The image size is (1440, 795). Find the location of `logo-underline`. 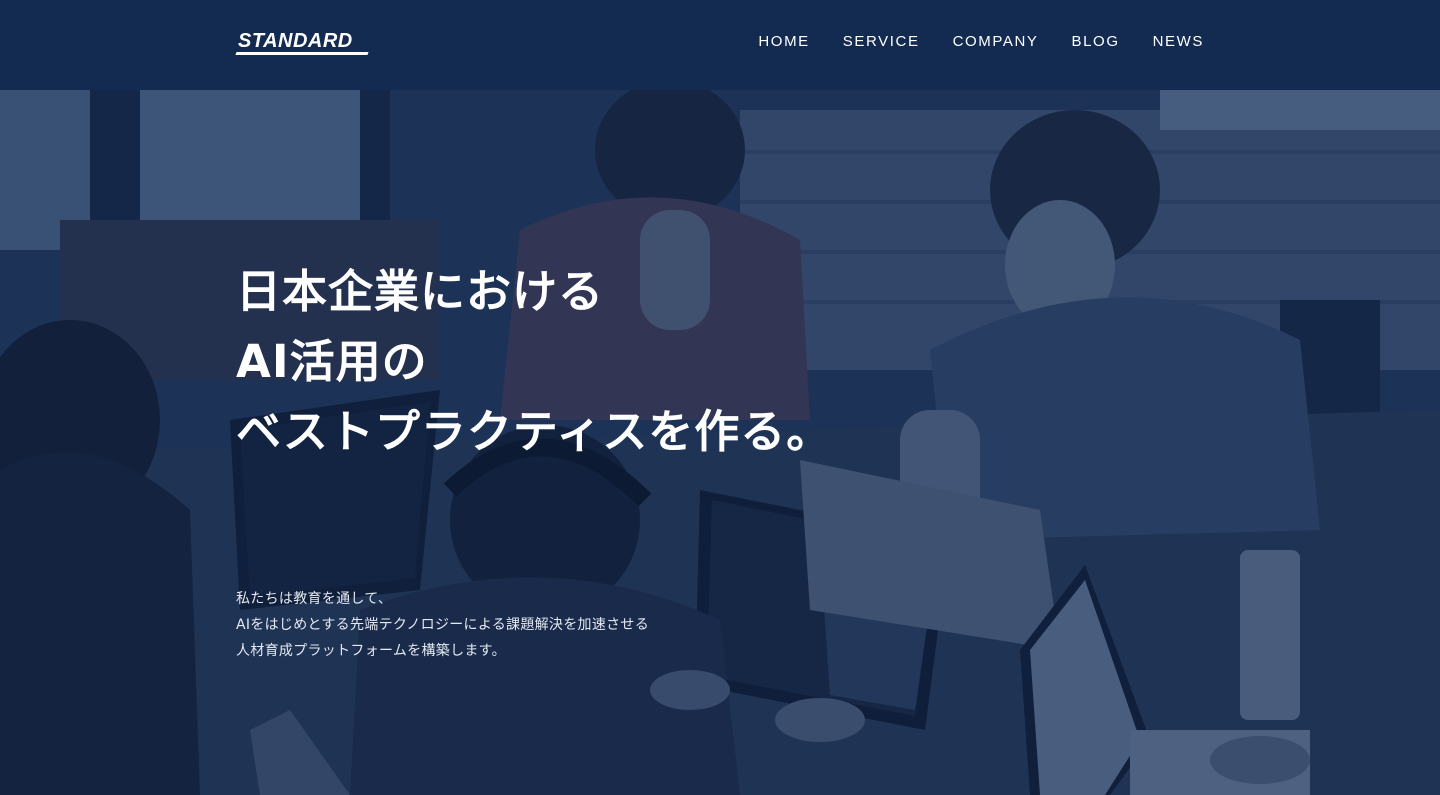

logo-underline is located at coordinates (302, 53).